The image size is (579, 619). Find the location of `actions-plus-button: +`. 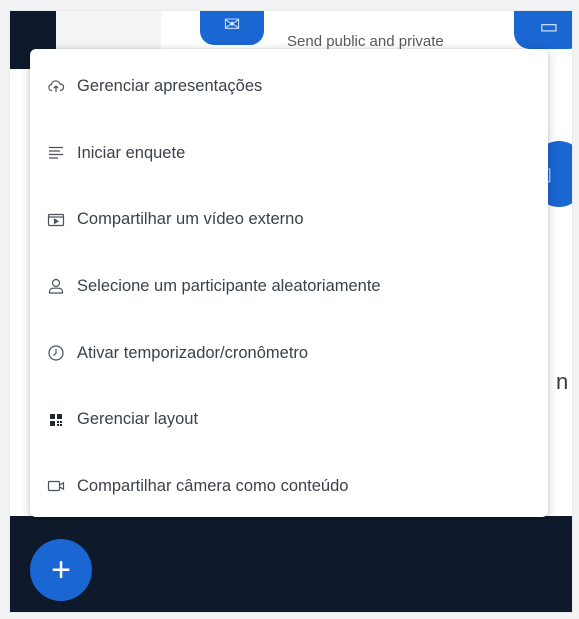

actions-plus-button: + is located at coordinates (61, 570).